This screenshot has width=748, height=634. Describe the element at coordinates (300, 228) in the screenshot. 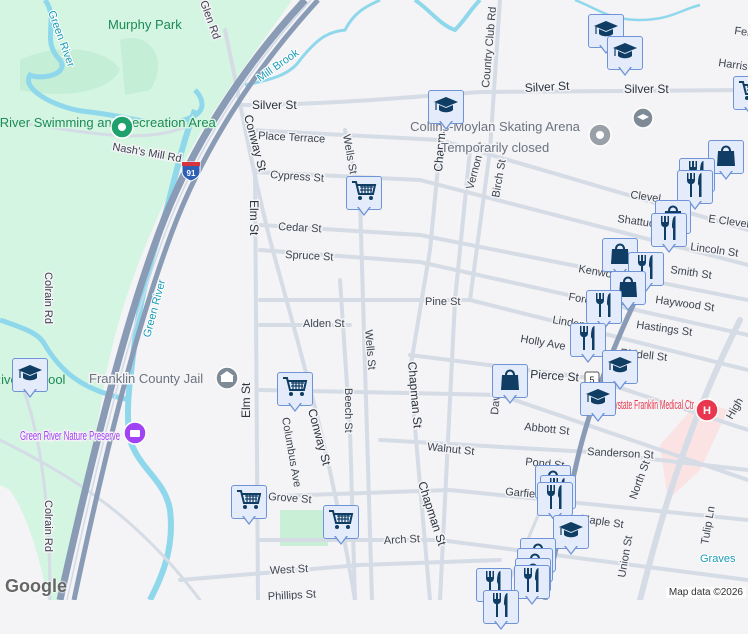

I see `svg-text: Cedar St` at that location.